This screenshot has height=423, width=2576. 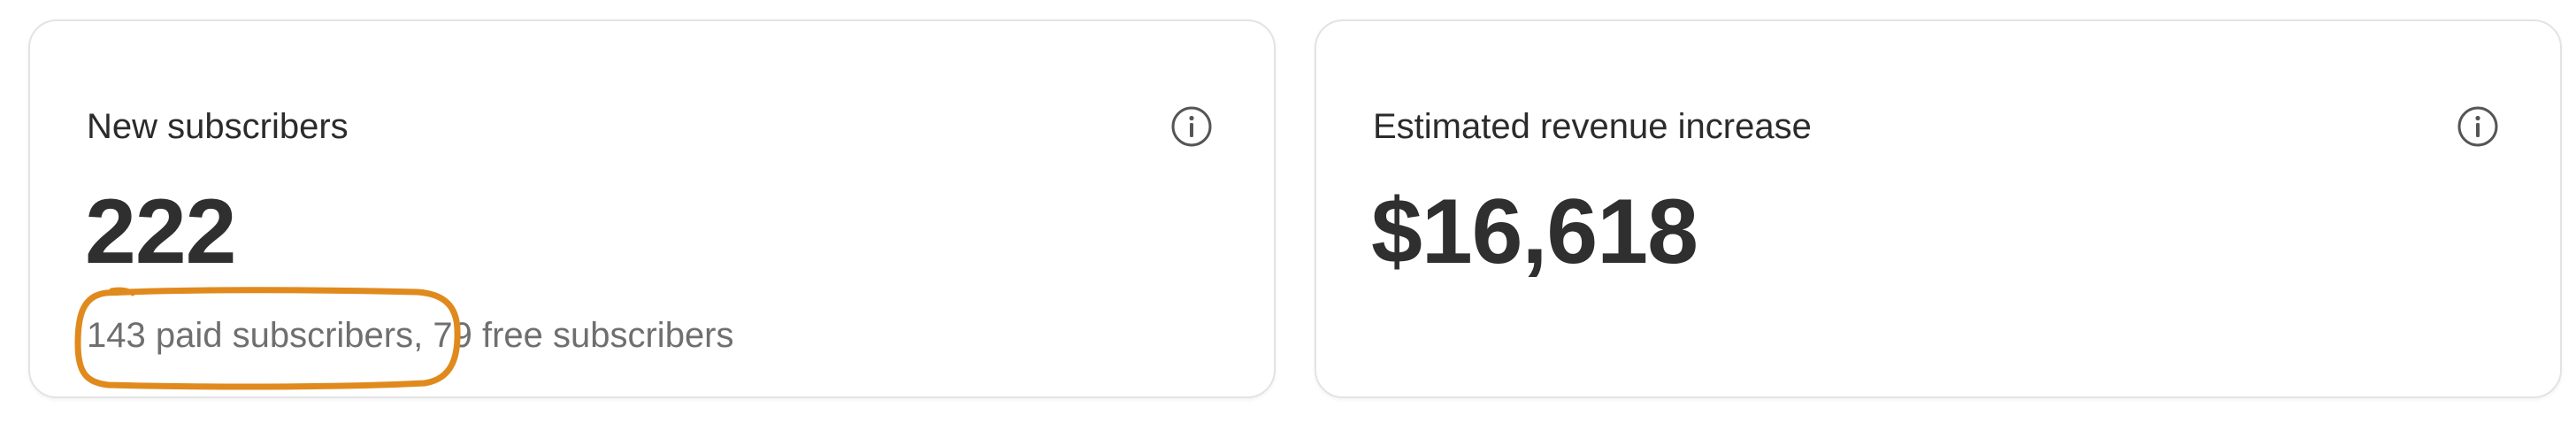 I want to click on paid-subscribers-text: 143 paid subscribers, so click(x=250, y=336).